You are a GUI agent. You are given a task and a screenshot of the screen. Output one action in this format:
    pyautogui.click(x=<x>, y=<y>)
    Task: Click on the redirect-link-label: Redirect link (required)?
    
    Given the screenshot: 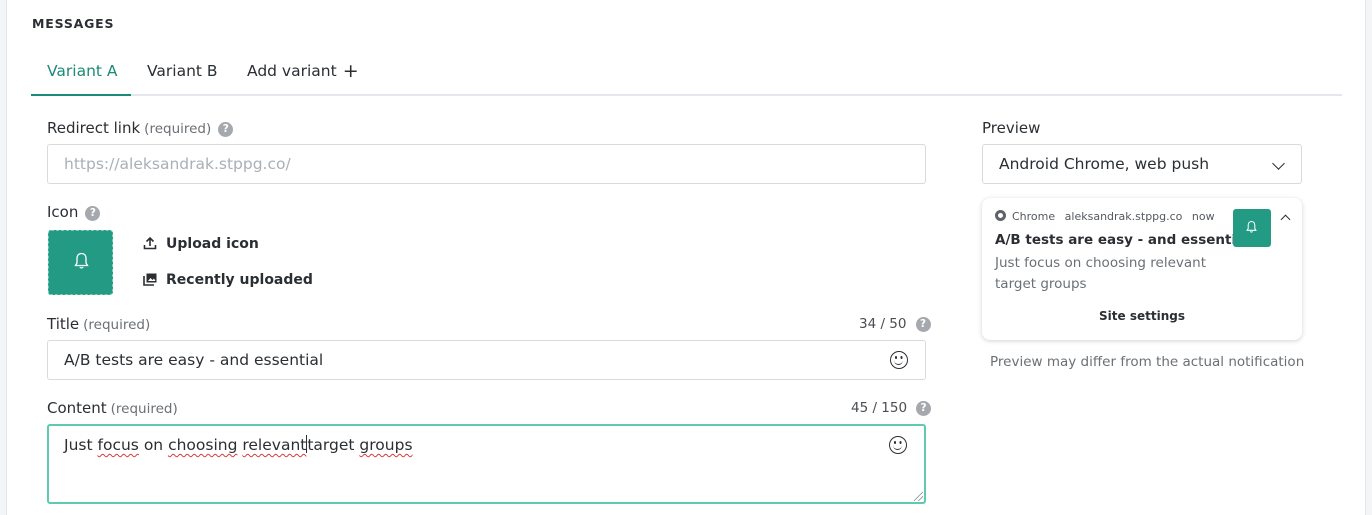 What is the action you would take?
    pyautogui.click(x=140, y=128)
    